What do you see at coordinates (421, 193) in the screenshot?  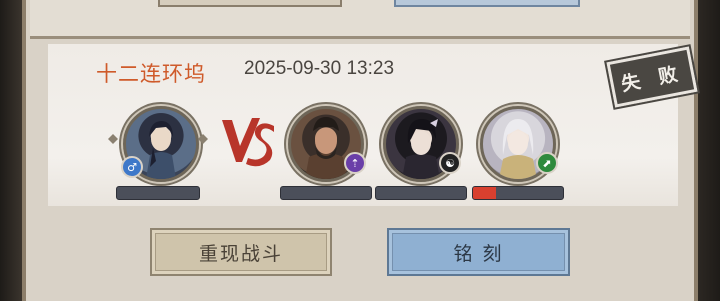 I see `enemy-2-hp-bar` at bounding box center [421, 193].